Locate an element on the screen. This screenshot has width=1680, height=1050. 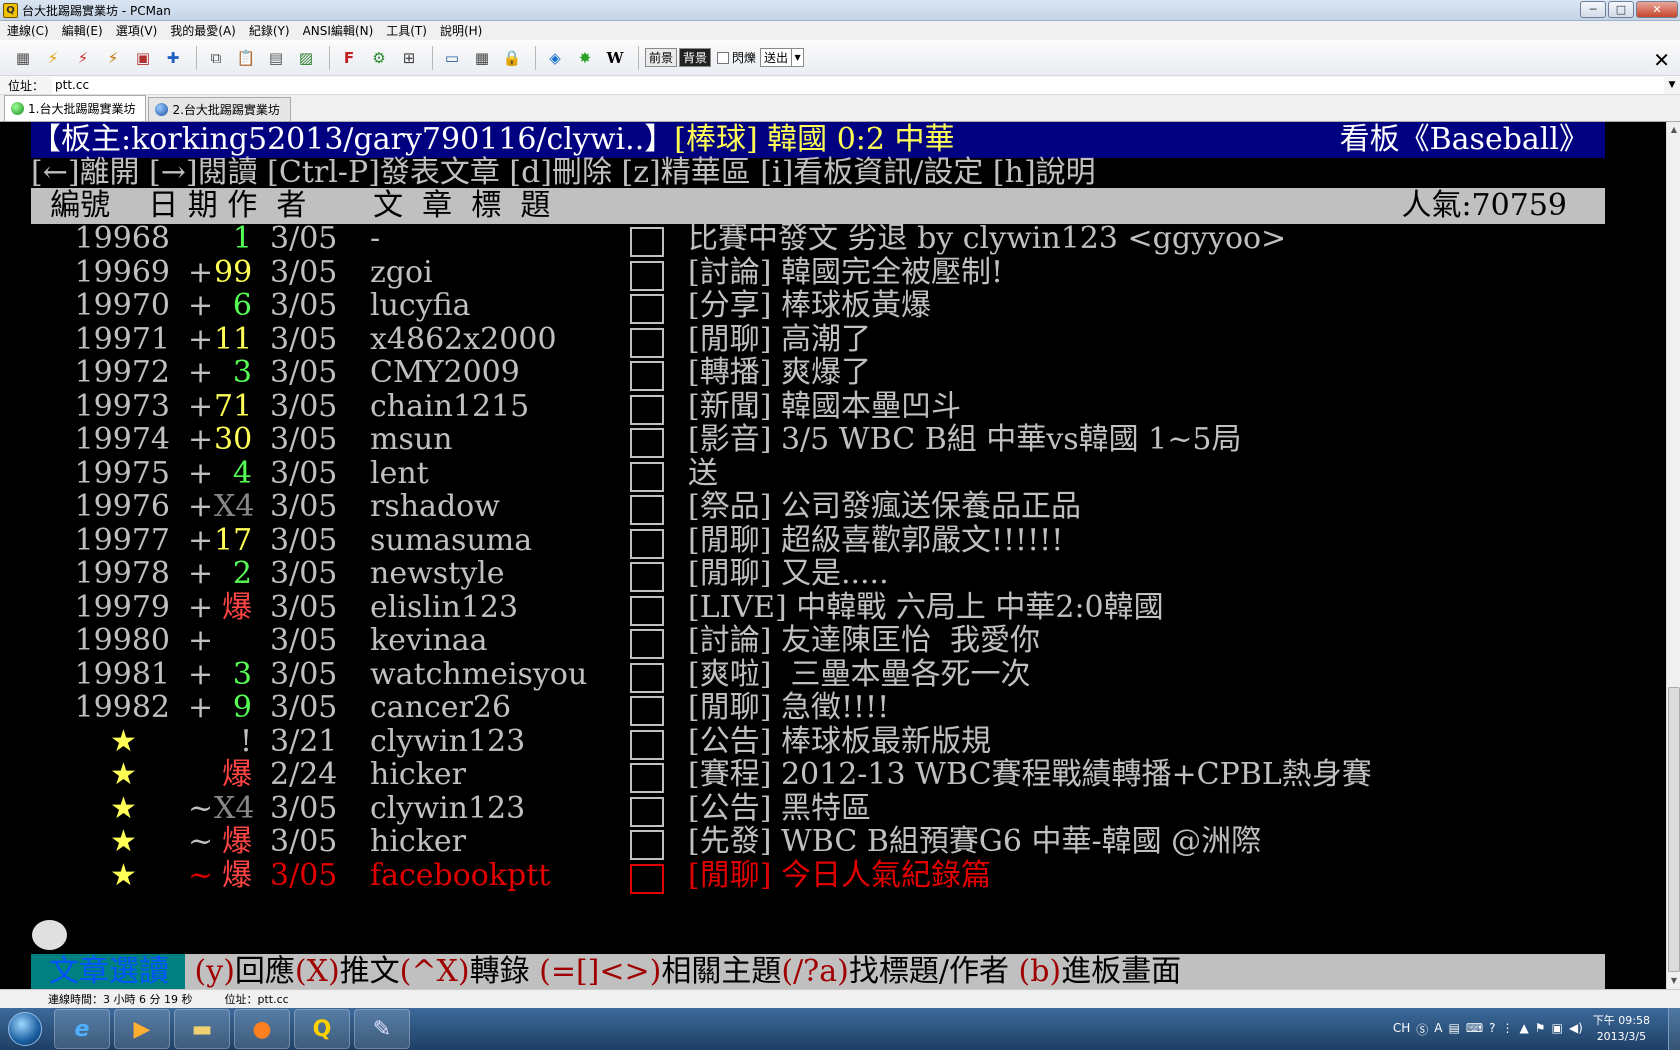
foreground-color-button: 前景 is located at coordinates (661, 57).